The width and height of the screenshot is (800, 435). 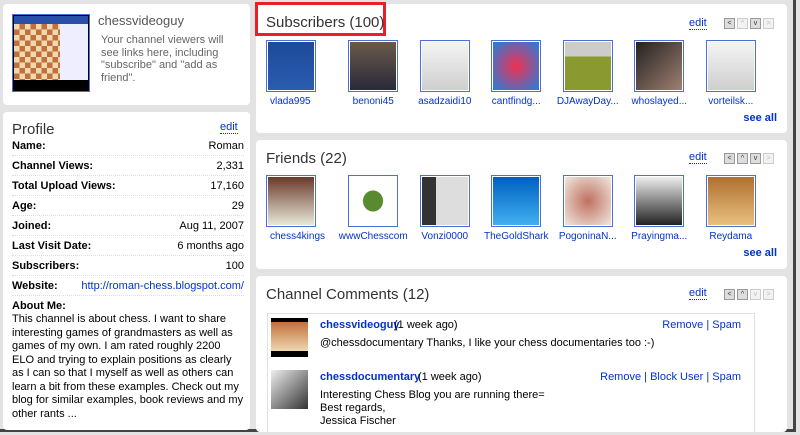 What do you see at coordinates (128, 146) in the screenshot?
I see `profile-row: Name: Roman` at bounding box center [128, 146].